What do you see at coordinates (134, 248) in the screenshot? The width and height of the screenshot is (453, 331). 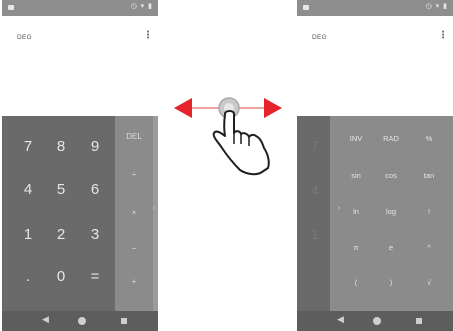 I see `key-subtract: −` at bounding box center [134, 248].